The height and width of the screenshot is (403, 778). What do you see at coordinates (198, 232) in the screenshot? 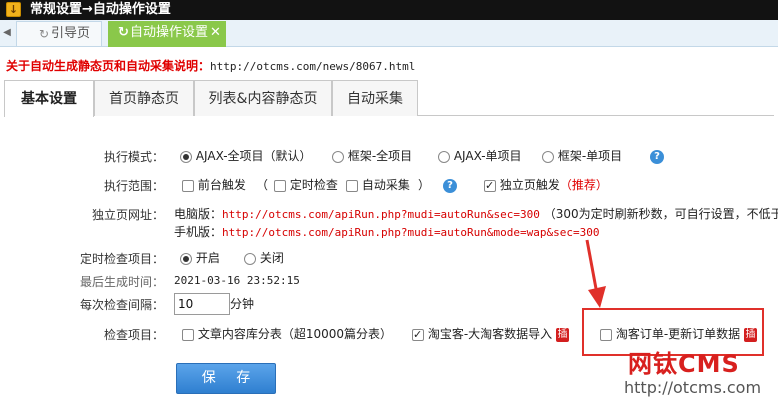
I see `mobile-label: 手机版：` at bounding box center [198, 232].